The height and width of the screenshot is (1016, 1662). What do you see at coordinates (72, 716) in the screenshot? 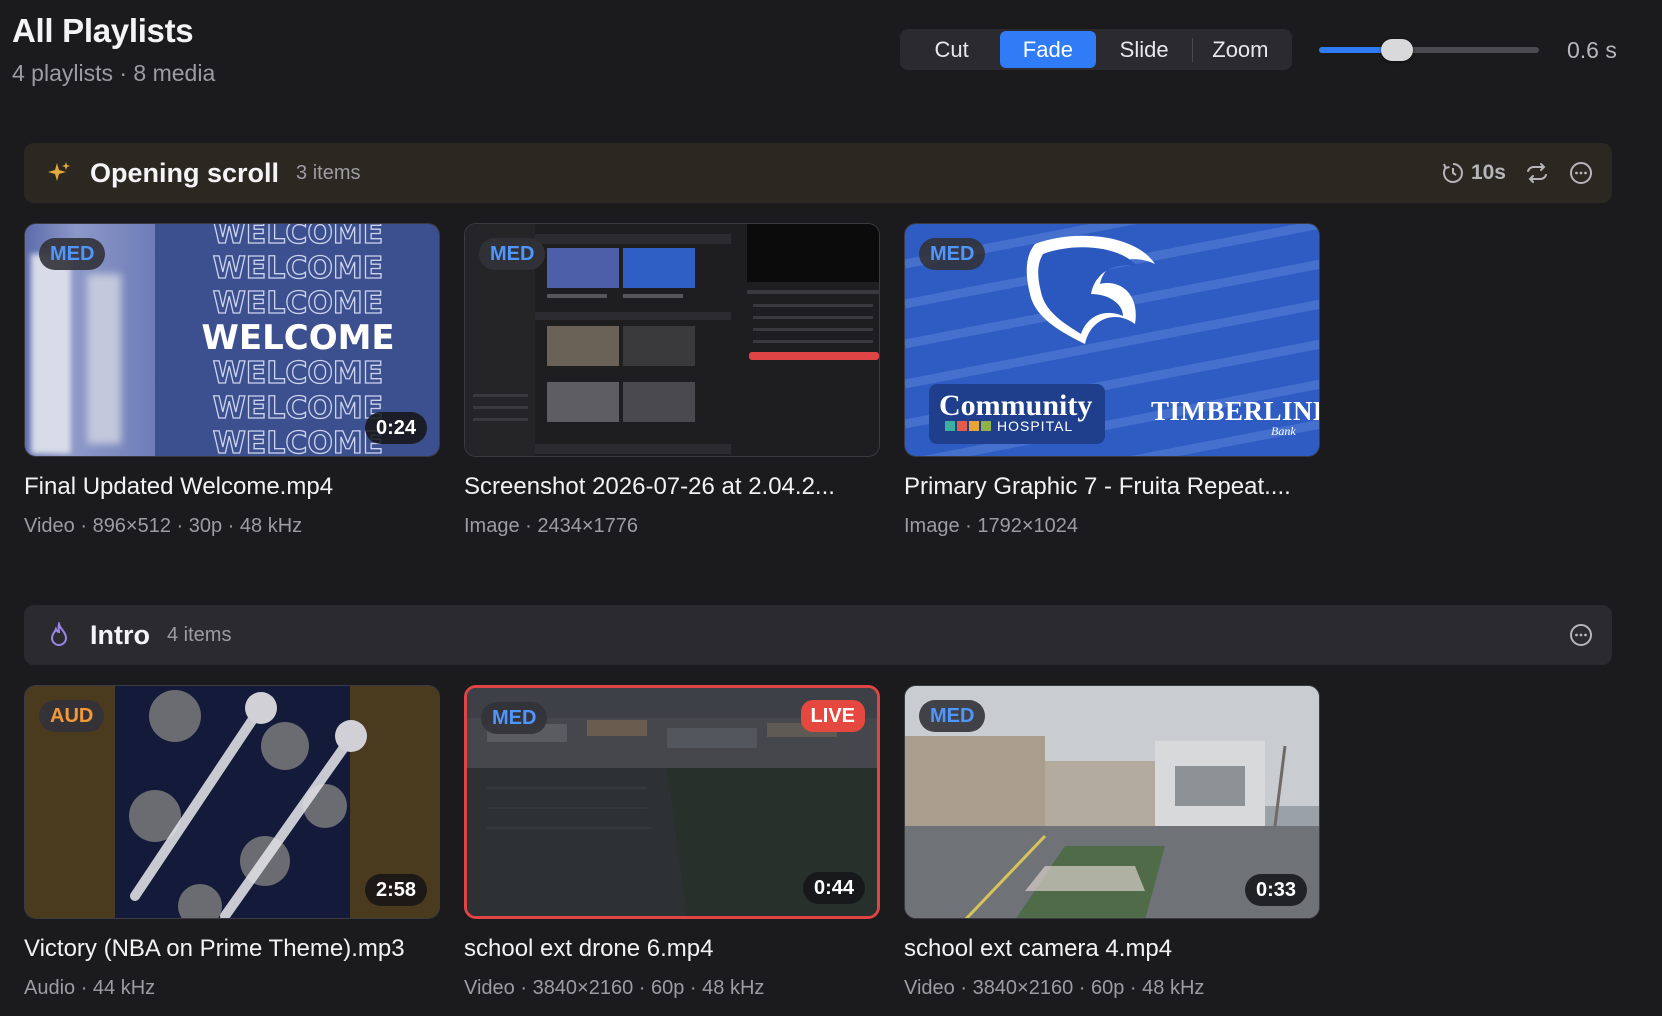
I see `media-type-badge: AUD` at bounding box center [72, 716].